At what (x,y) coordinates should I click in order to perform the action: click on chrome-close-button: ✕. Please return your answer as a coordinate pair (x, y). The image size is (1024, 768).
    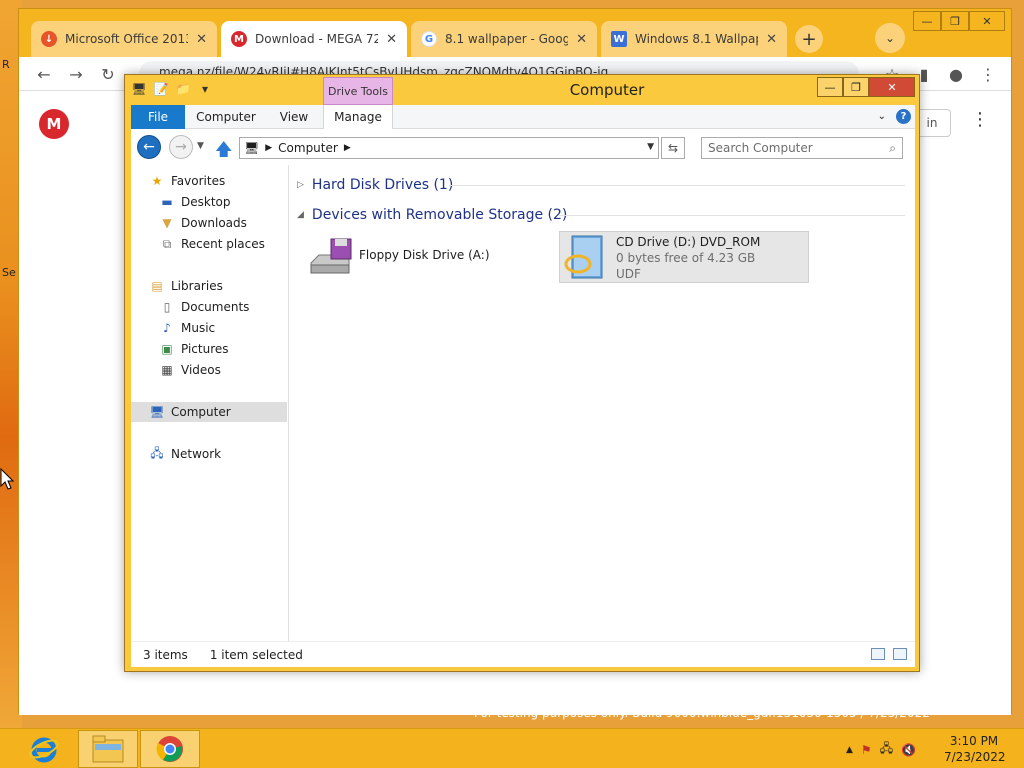
    Looking at the image, I should click on (987, 21).